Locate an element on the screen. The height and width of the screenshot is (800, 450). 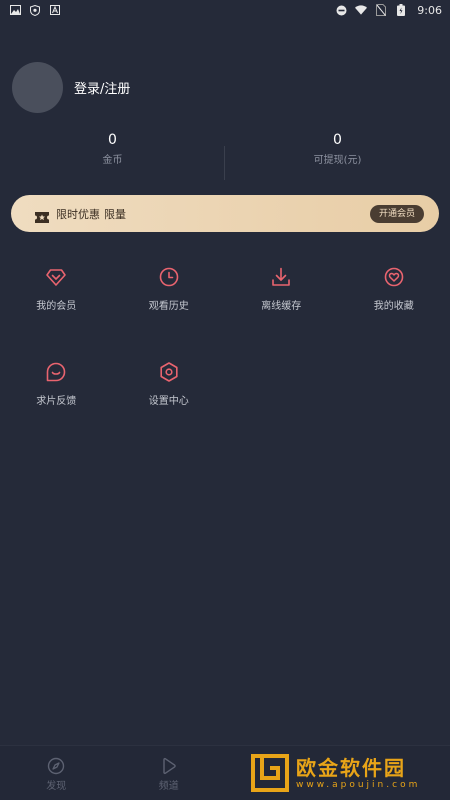
stats-divider is located at coordinates (224, 163).